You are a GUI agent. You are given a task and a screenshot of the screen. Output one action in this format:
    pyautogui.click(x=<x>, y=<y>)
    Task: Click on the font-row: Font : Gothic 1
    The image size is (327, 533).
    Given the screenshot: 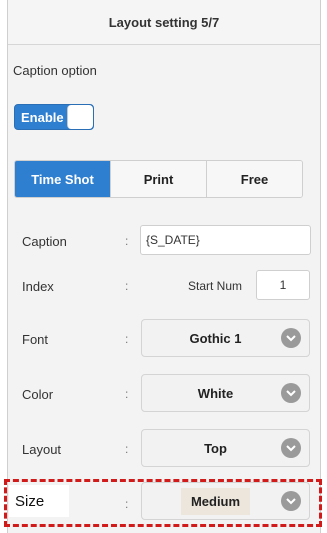 What is the action you would take?
    pyautogui.click(x=164, y=339)
    